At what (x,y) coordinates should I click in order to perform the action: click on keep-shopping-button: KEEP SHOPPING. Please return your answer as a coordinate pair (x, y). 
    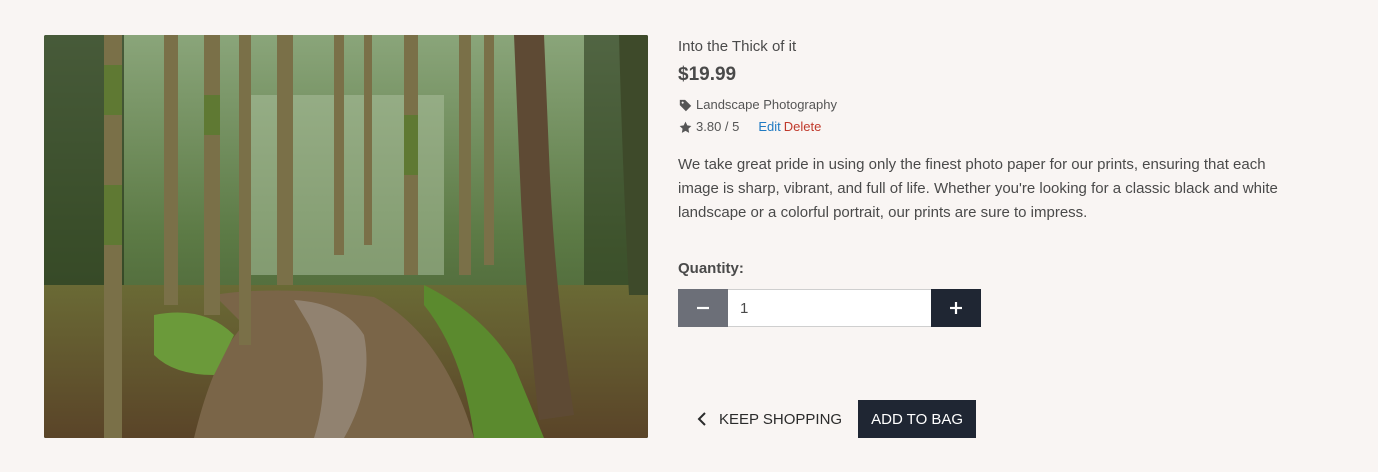
    Looking at the image, I should click on (769, 419).